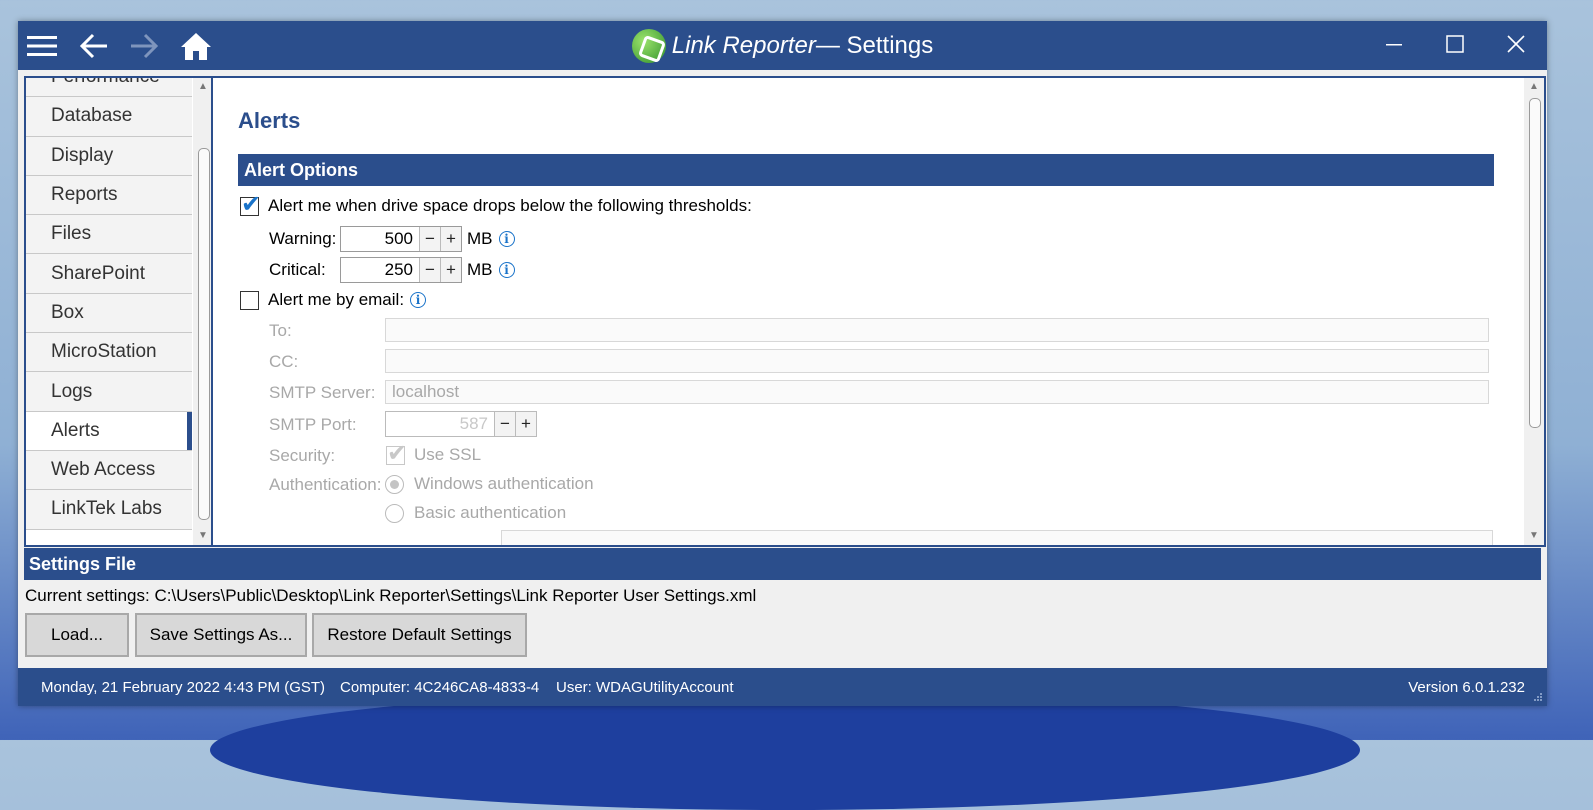 The image size is (1593, 810). I want to click on nav-item-alerts: Alerts, so click(109, 431).